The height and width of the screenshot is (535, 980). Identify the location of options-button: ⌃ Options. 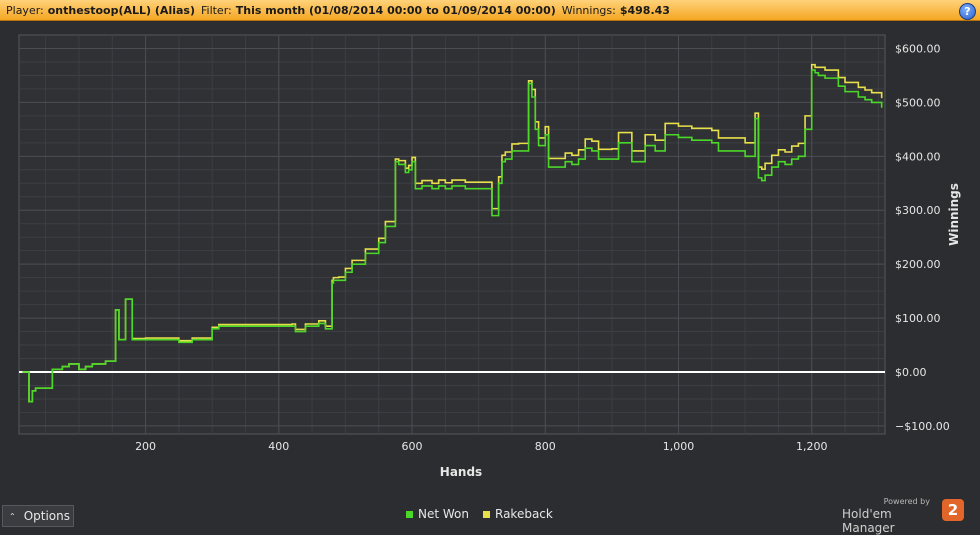
(38, 516).